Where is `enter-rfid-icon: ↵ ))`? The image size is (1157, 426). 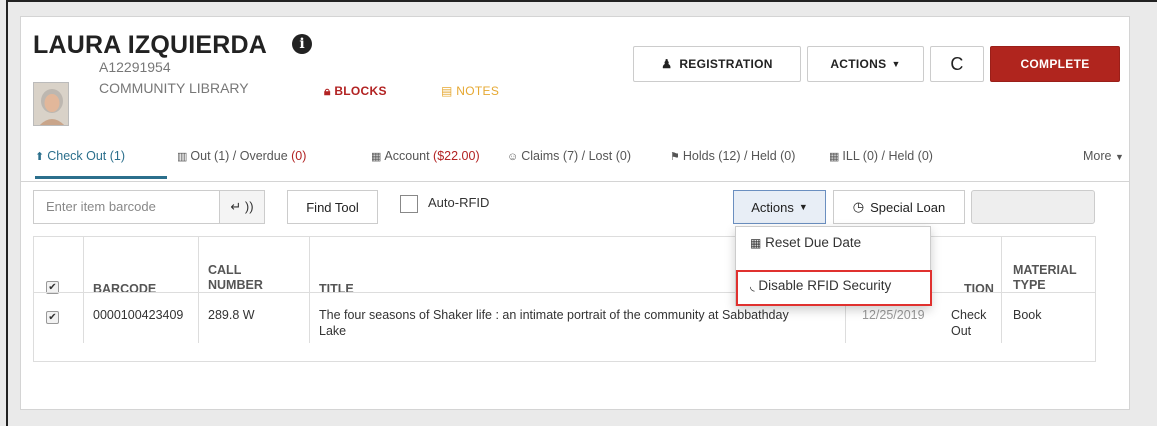
enter-rfid-icon: ↵ )) is located at coordinates (242, 206).